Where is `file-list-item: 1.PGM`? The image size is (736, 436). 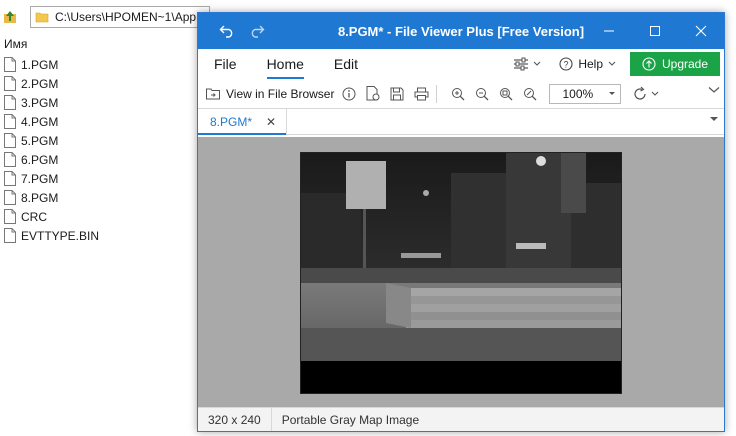
file-list-item: 1.PGM is located at coordinates (51, 64).